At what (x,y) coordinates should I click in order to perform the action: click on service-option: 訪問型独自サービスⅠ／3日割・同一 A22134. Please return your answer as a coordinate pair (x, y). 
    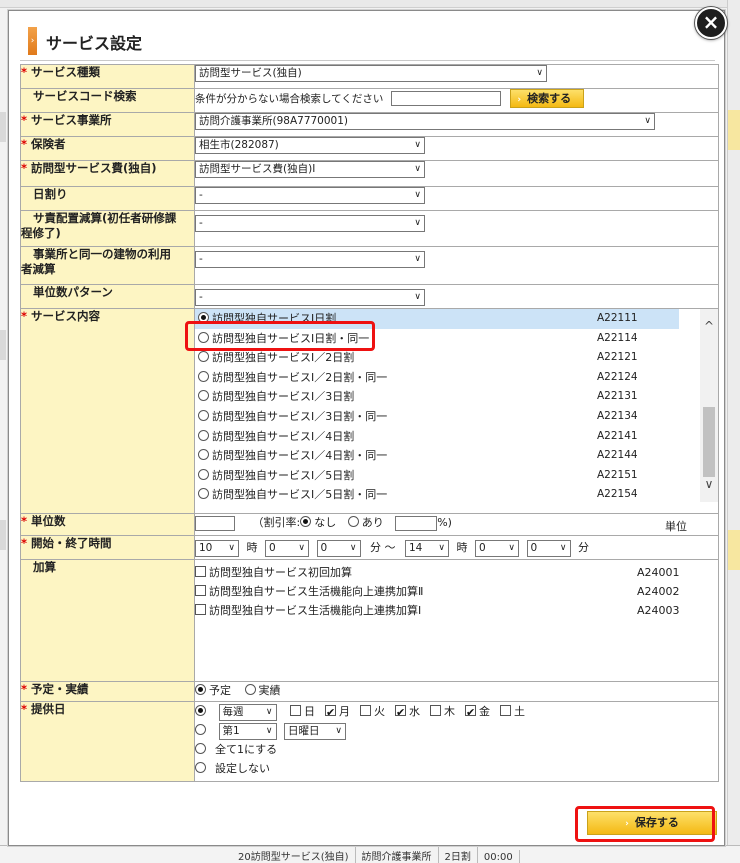
    Looking at the image, I should click on (437, 417).